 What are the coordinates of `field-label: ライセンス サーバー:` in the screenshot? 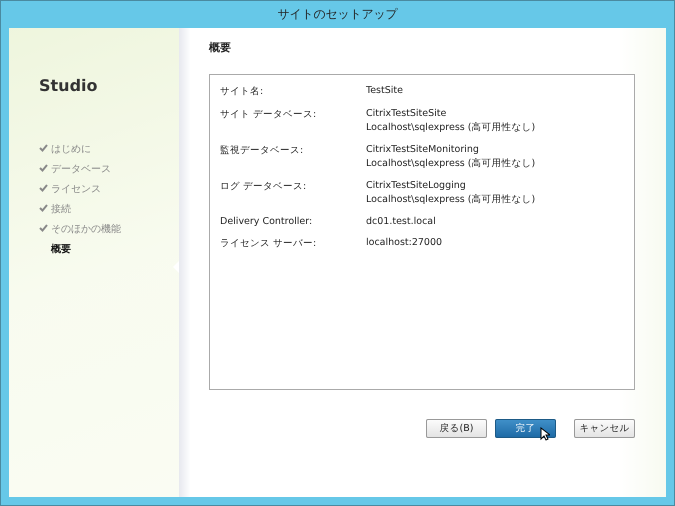 It's located at (269, 243).